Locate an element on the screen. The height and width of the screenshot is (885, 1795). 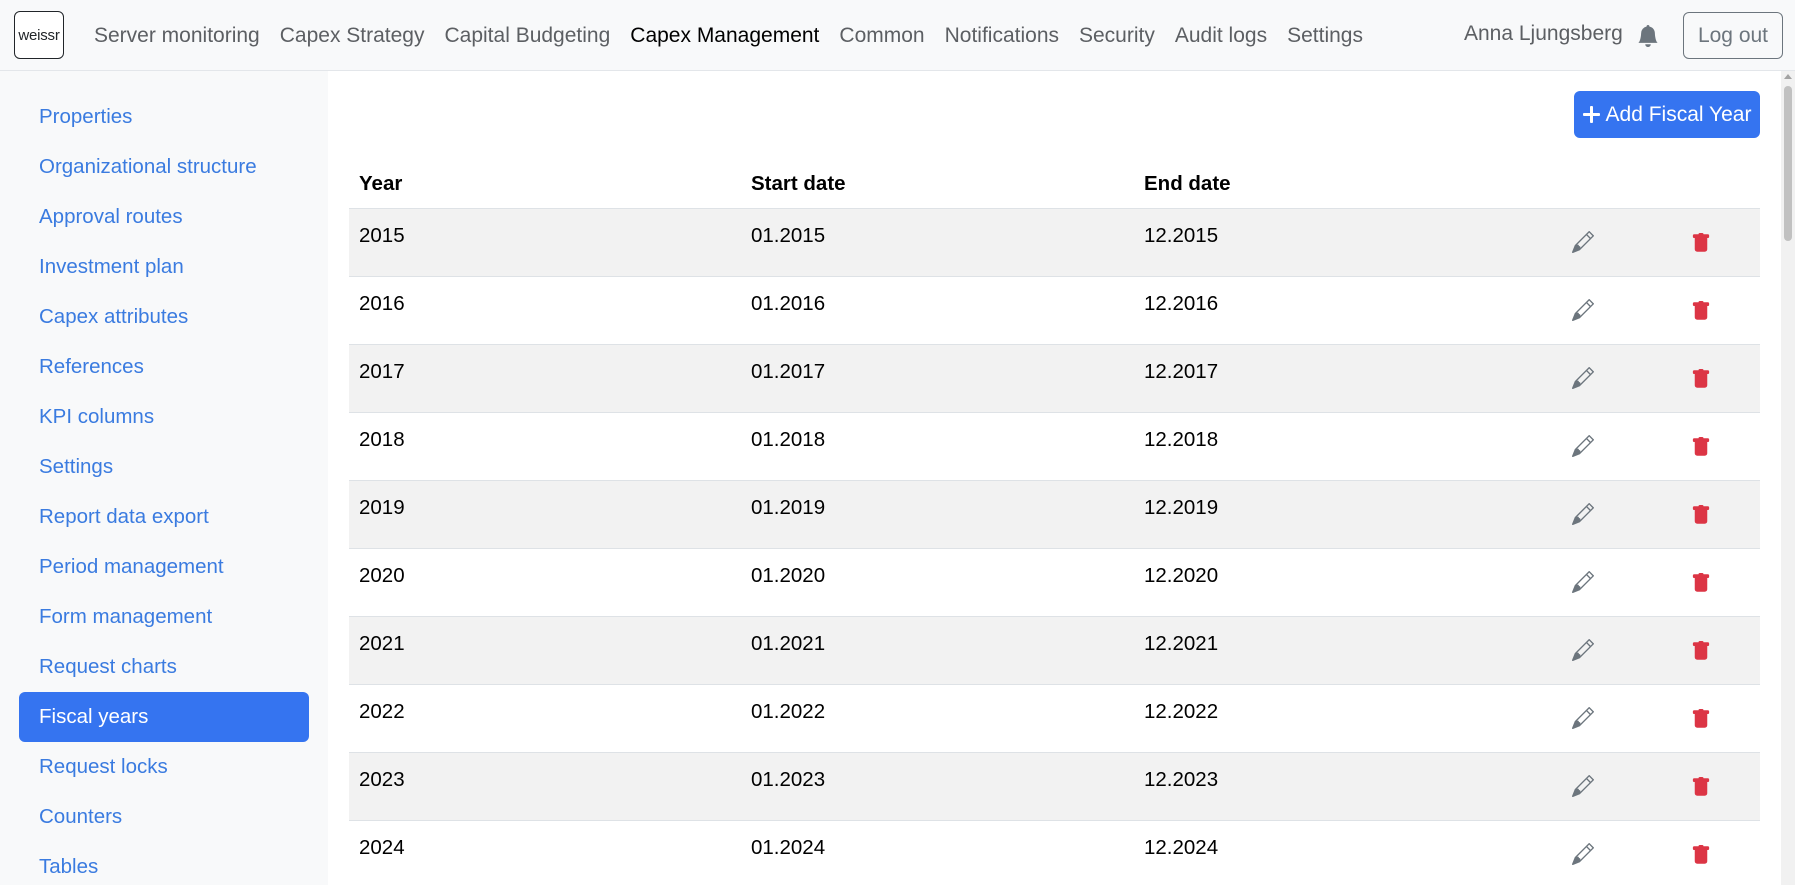
cell-year: 2024 is located at coordinates (382, 847).